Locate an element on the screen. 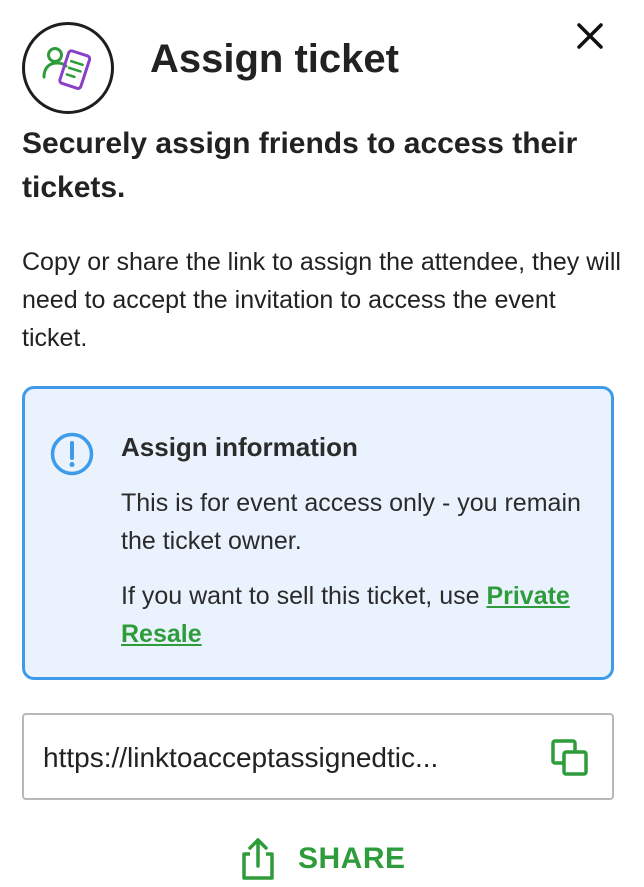 This screenshot has width=644, height=887. assign-ticket-icon is located at coordinates (67, 68).